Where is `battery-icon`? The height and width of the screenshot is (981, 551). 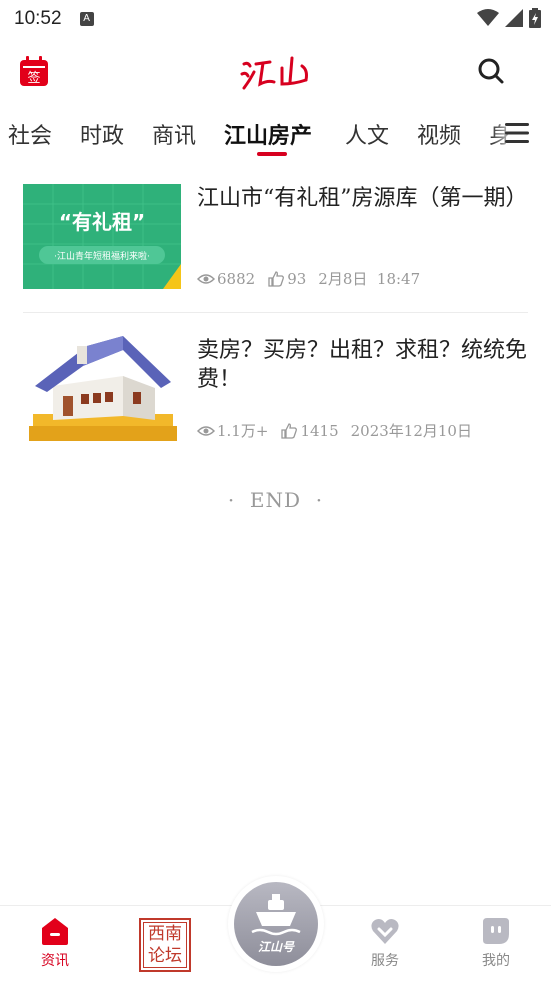 battery-icon is located at coordinates (535, 18).